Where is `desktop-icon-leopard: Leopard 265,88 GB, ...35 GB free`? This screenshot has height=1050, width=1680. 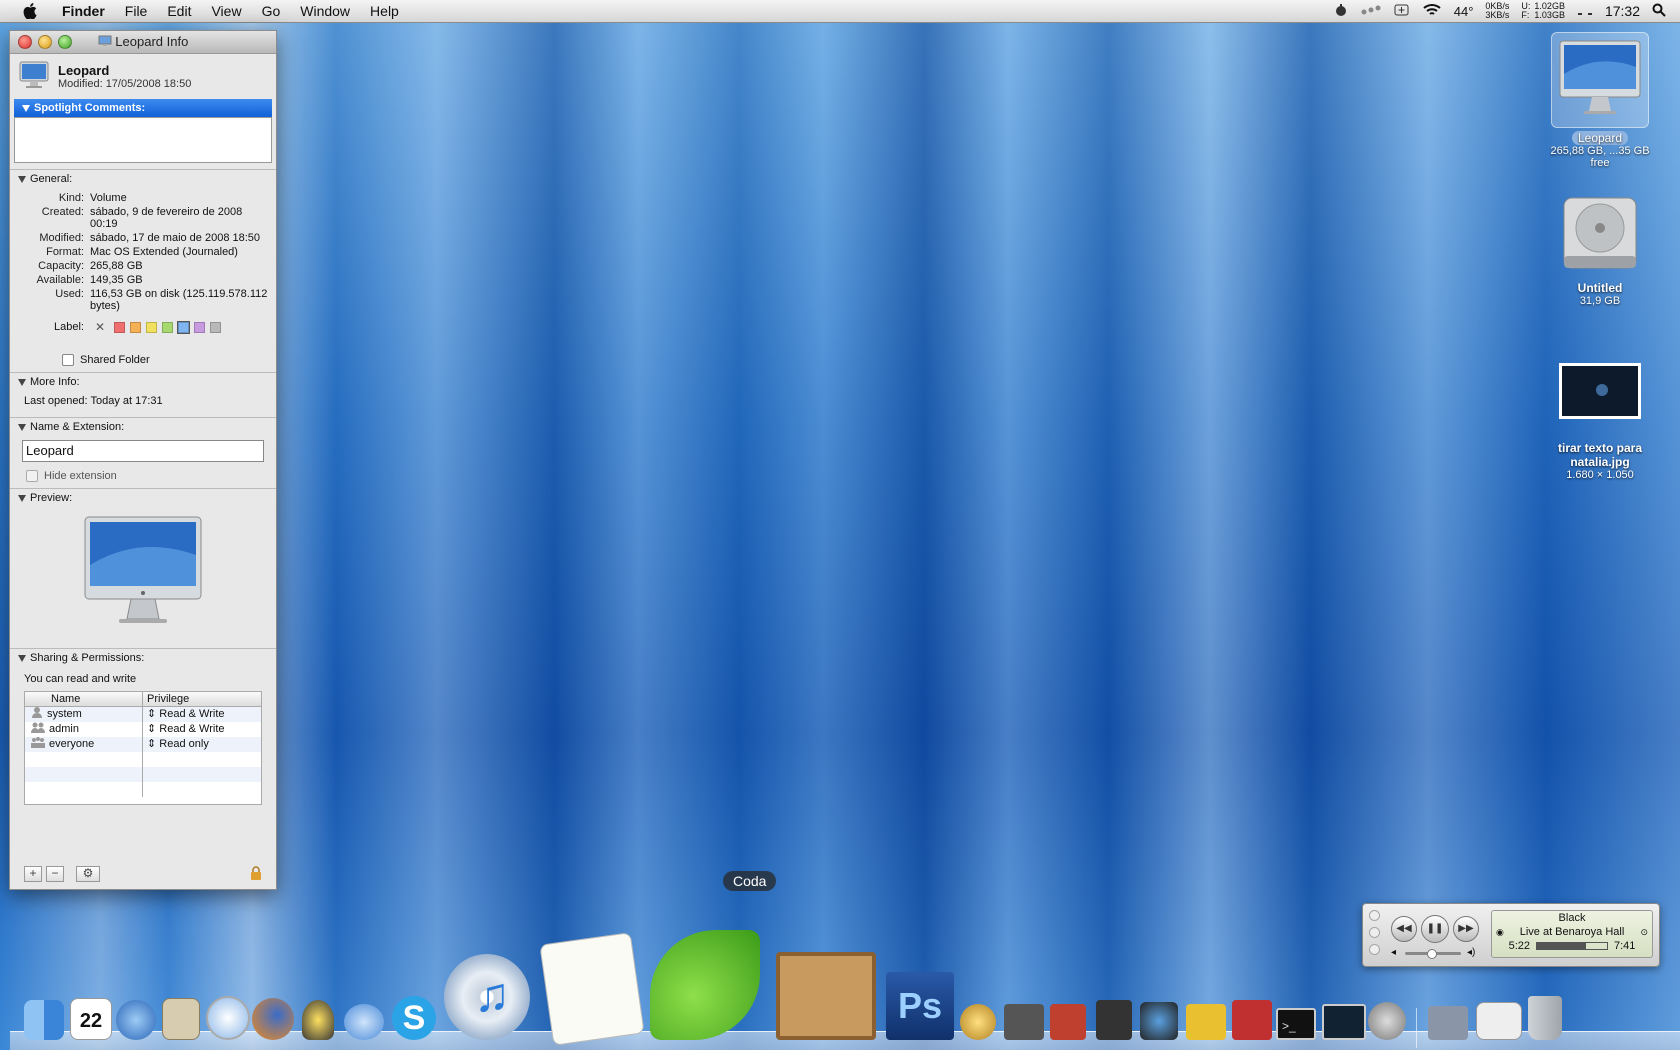 desktop-icon-leopard: Leopard 265,88 GB, ...35 GB free is located at coordinates (1600, 100).